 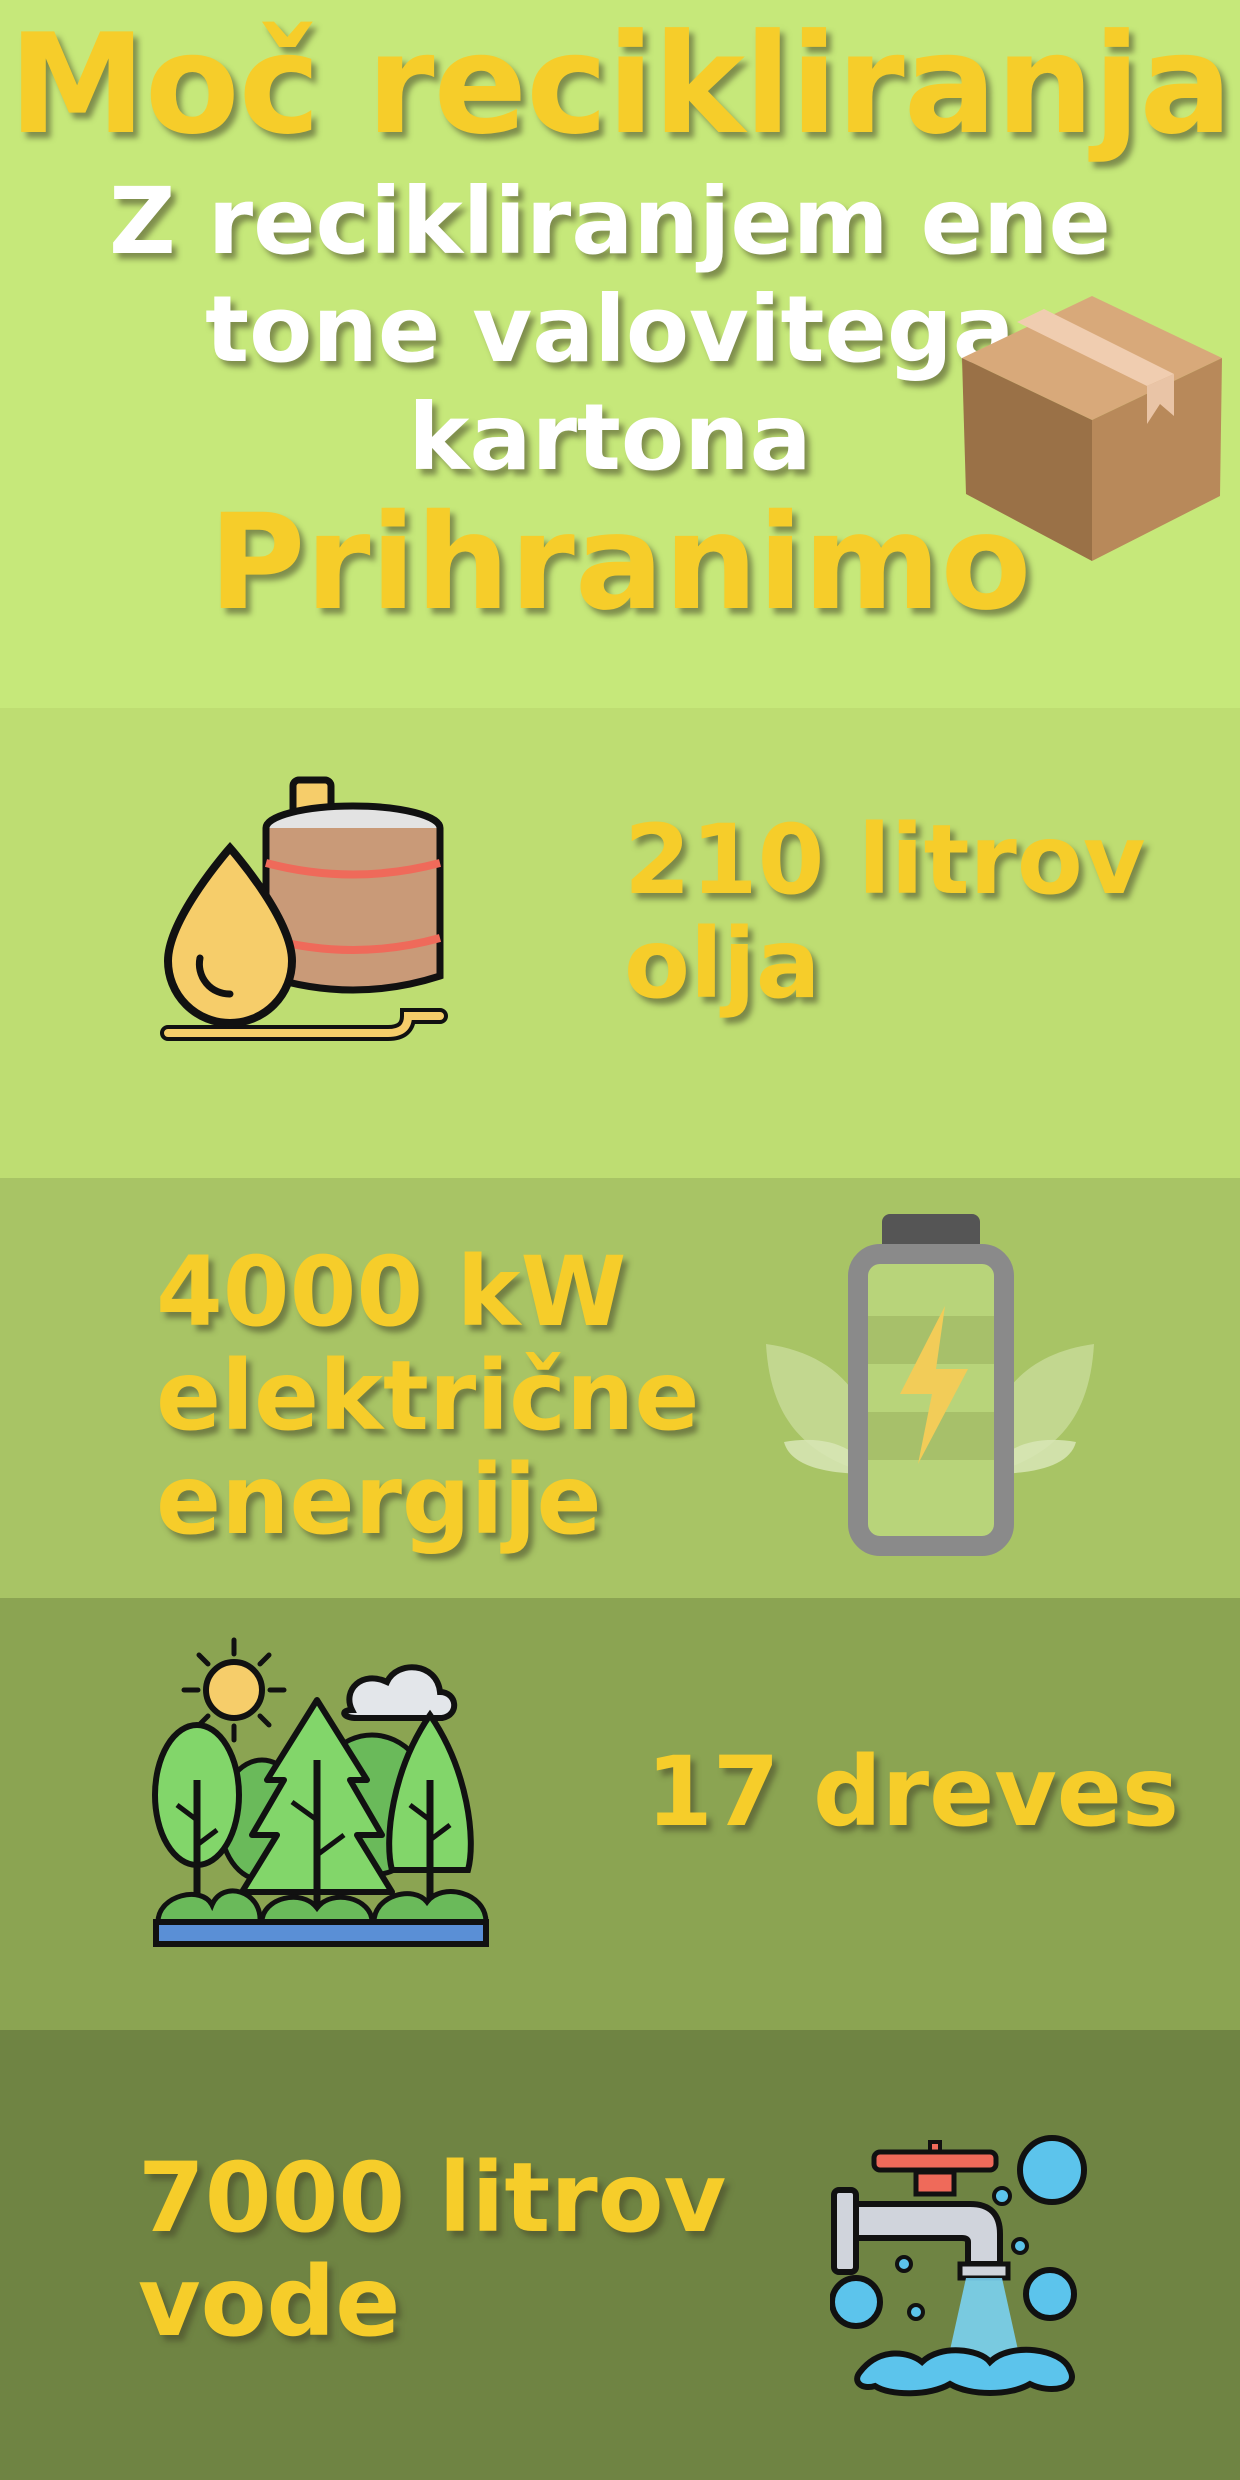 What do you see at coordinates (304, 908) in the screenshot?
I see `oil-barrel-icon` at bounding box center [304, 908].